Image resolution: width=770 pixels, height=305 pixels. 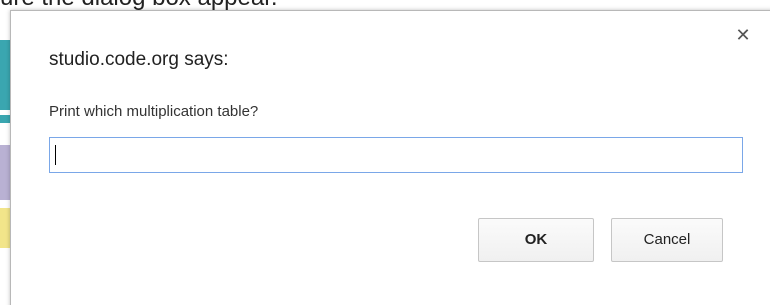 What do you see at coordinates (139, 59) in the screenshot?
I see `dialog-title: studio.code.org says:` at bounding box center [139, 59].